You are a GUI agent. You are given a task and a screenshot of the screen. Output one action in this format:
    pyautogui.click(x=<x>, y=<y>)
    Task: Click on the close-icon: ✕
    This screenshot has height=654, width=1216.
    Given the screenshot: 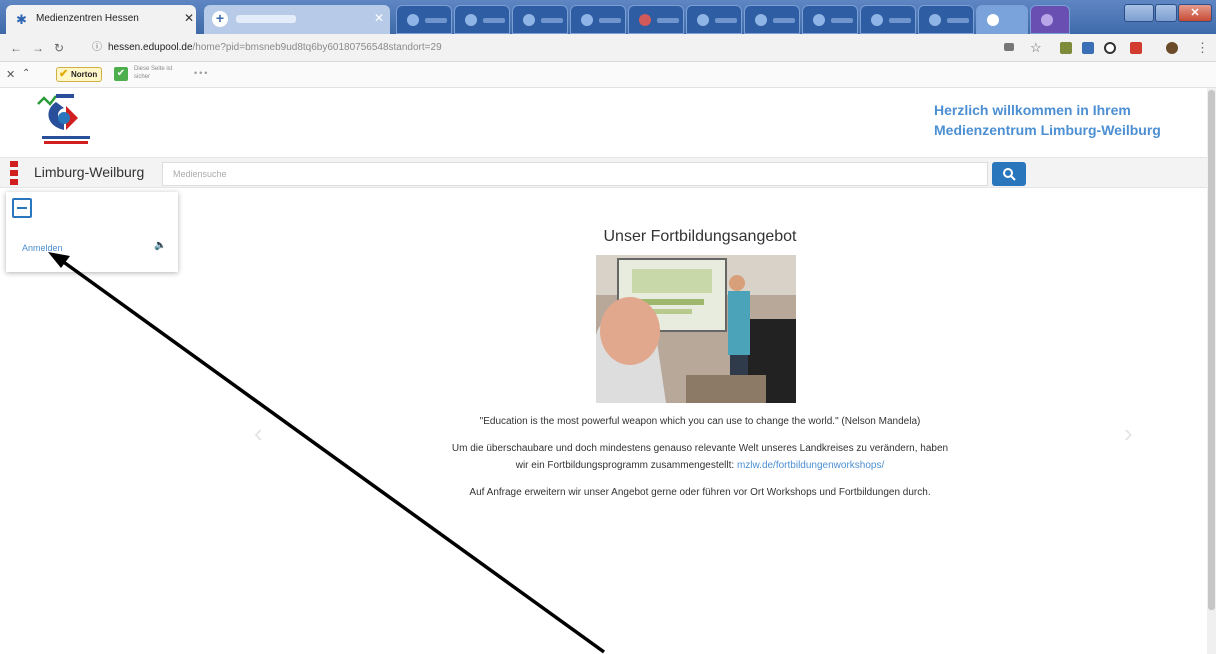 What is the action you would take?
    pyautogui.click(x=10, y=74)
    